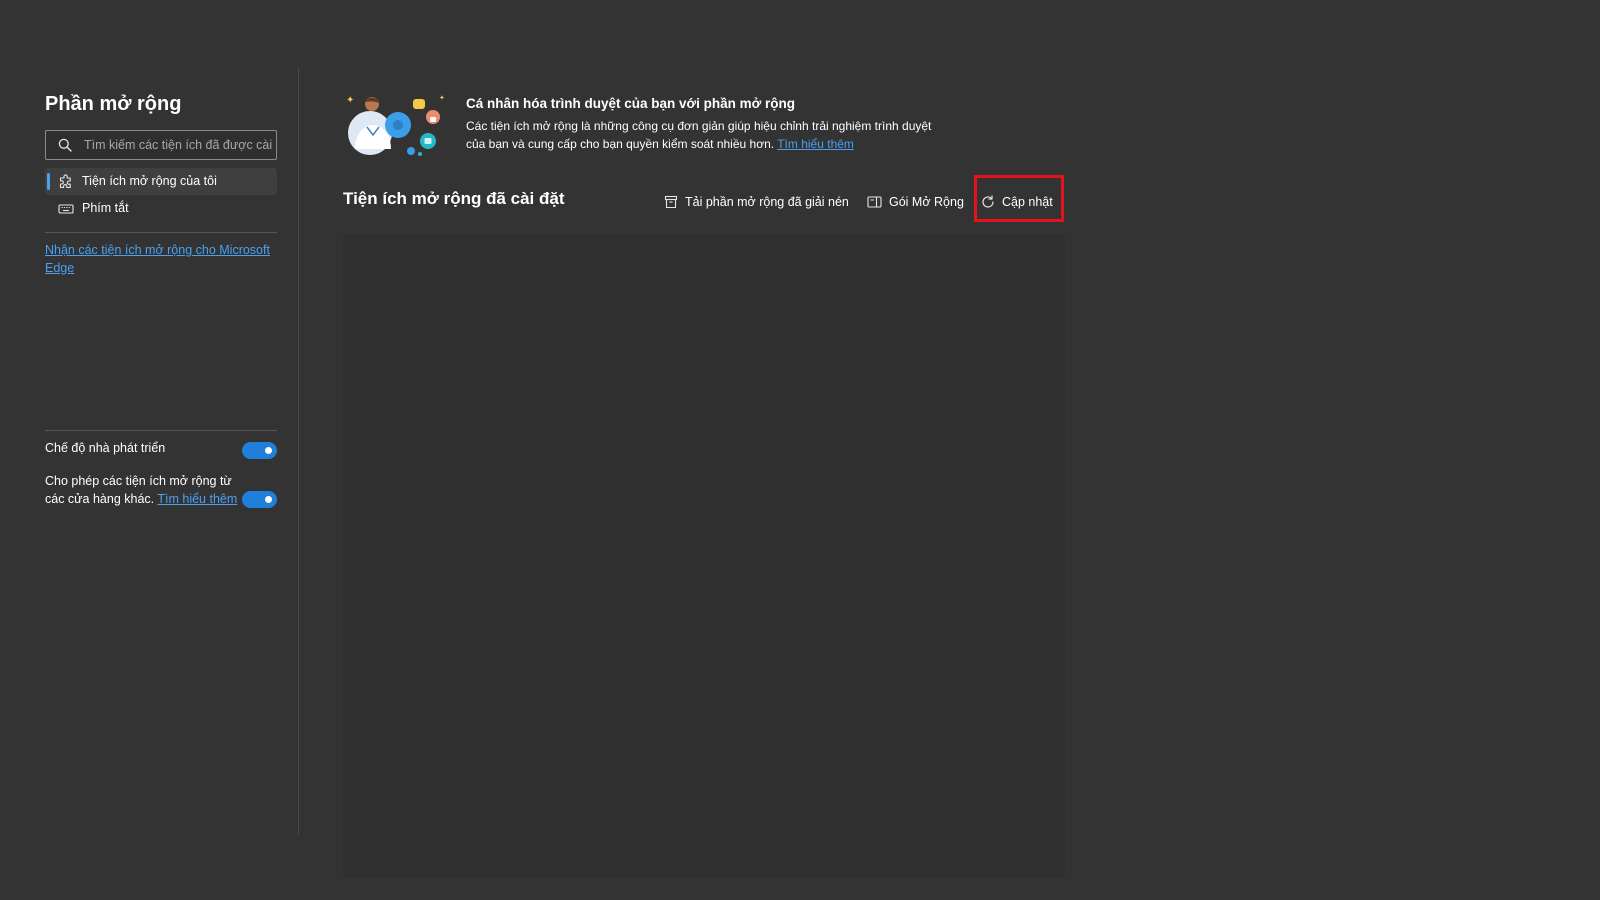 This screenshot has height=900, width=1600. I want to click on extension-icon, so click(65, 181).